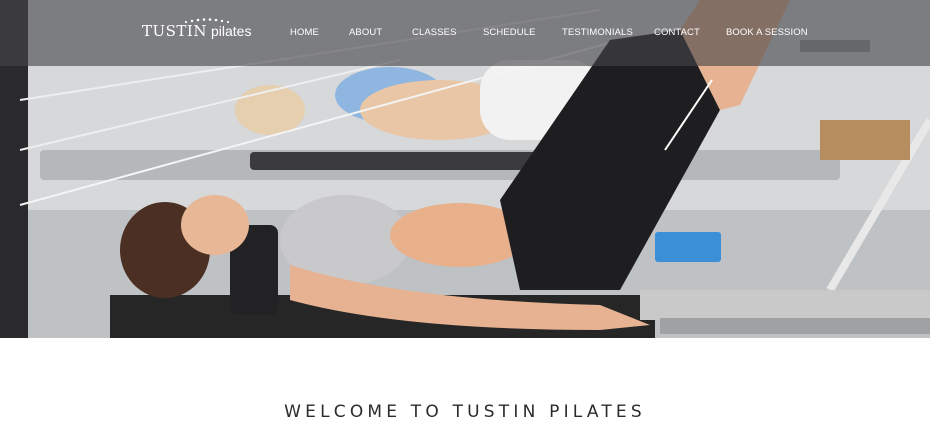 This screenshot has width=930, height=440. I want to click on nav-item-home: HOME, so click(304, 32).